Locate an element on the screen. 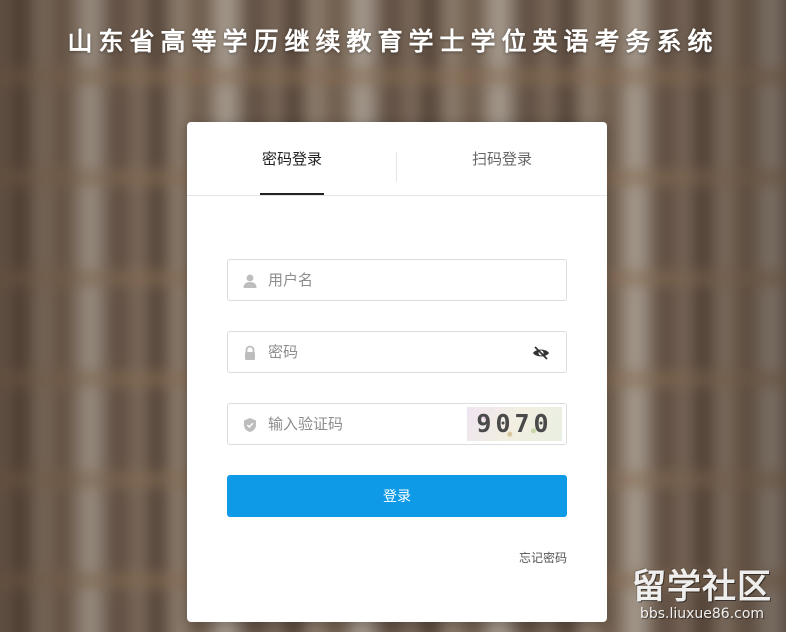  captcha-image: 9070 is located at coordinates (514, 424).